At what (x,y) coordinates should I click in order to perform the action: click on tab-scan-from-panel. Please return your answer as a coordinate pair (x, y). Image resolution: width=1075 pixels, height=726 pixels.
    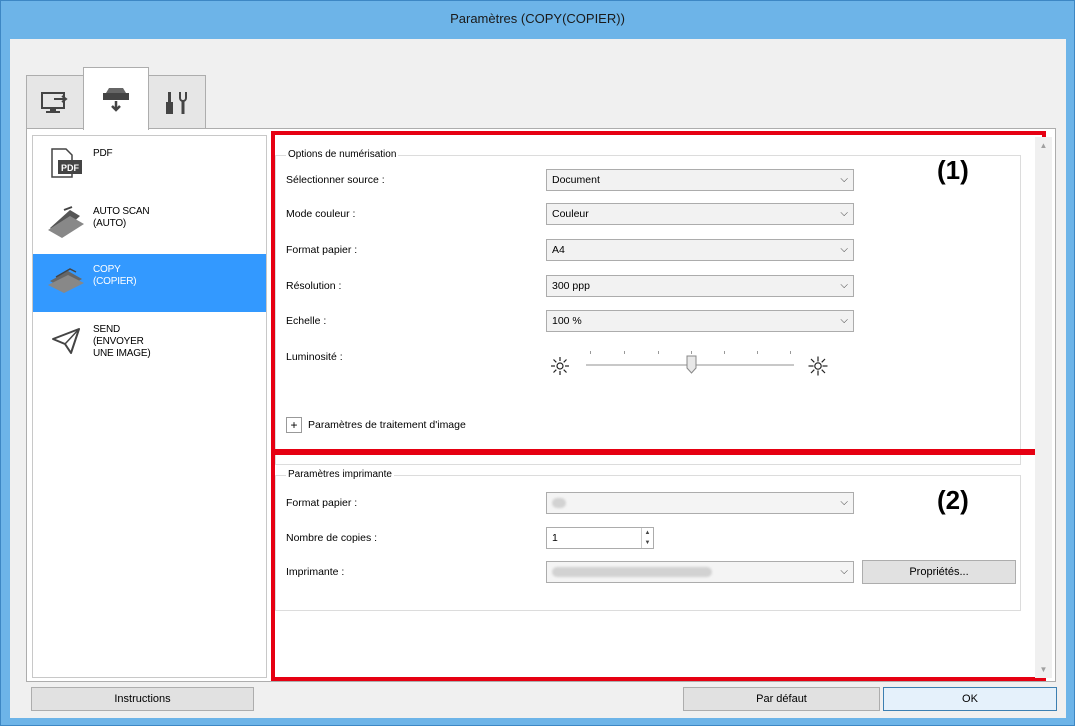
    Looking at the image, I should click on (116, 98).